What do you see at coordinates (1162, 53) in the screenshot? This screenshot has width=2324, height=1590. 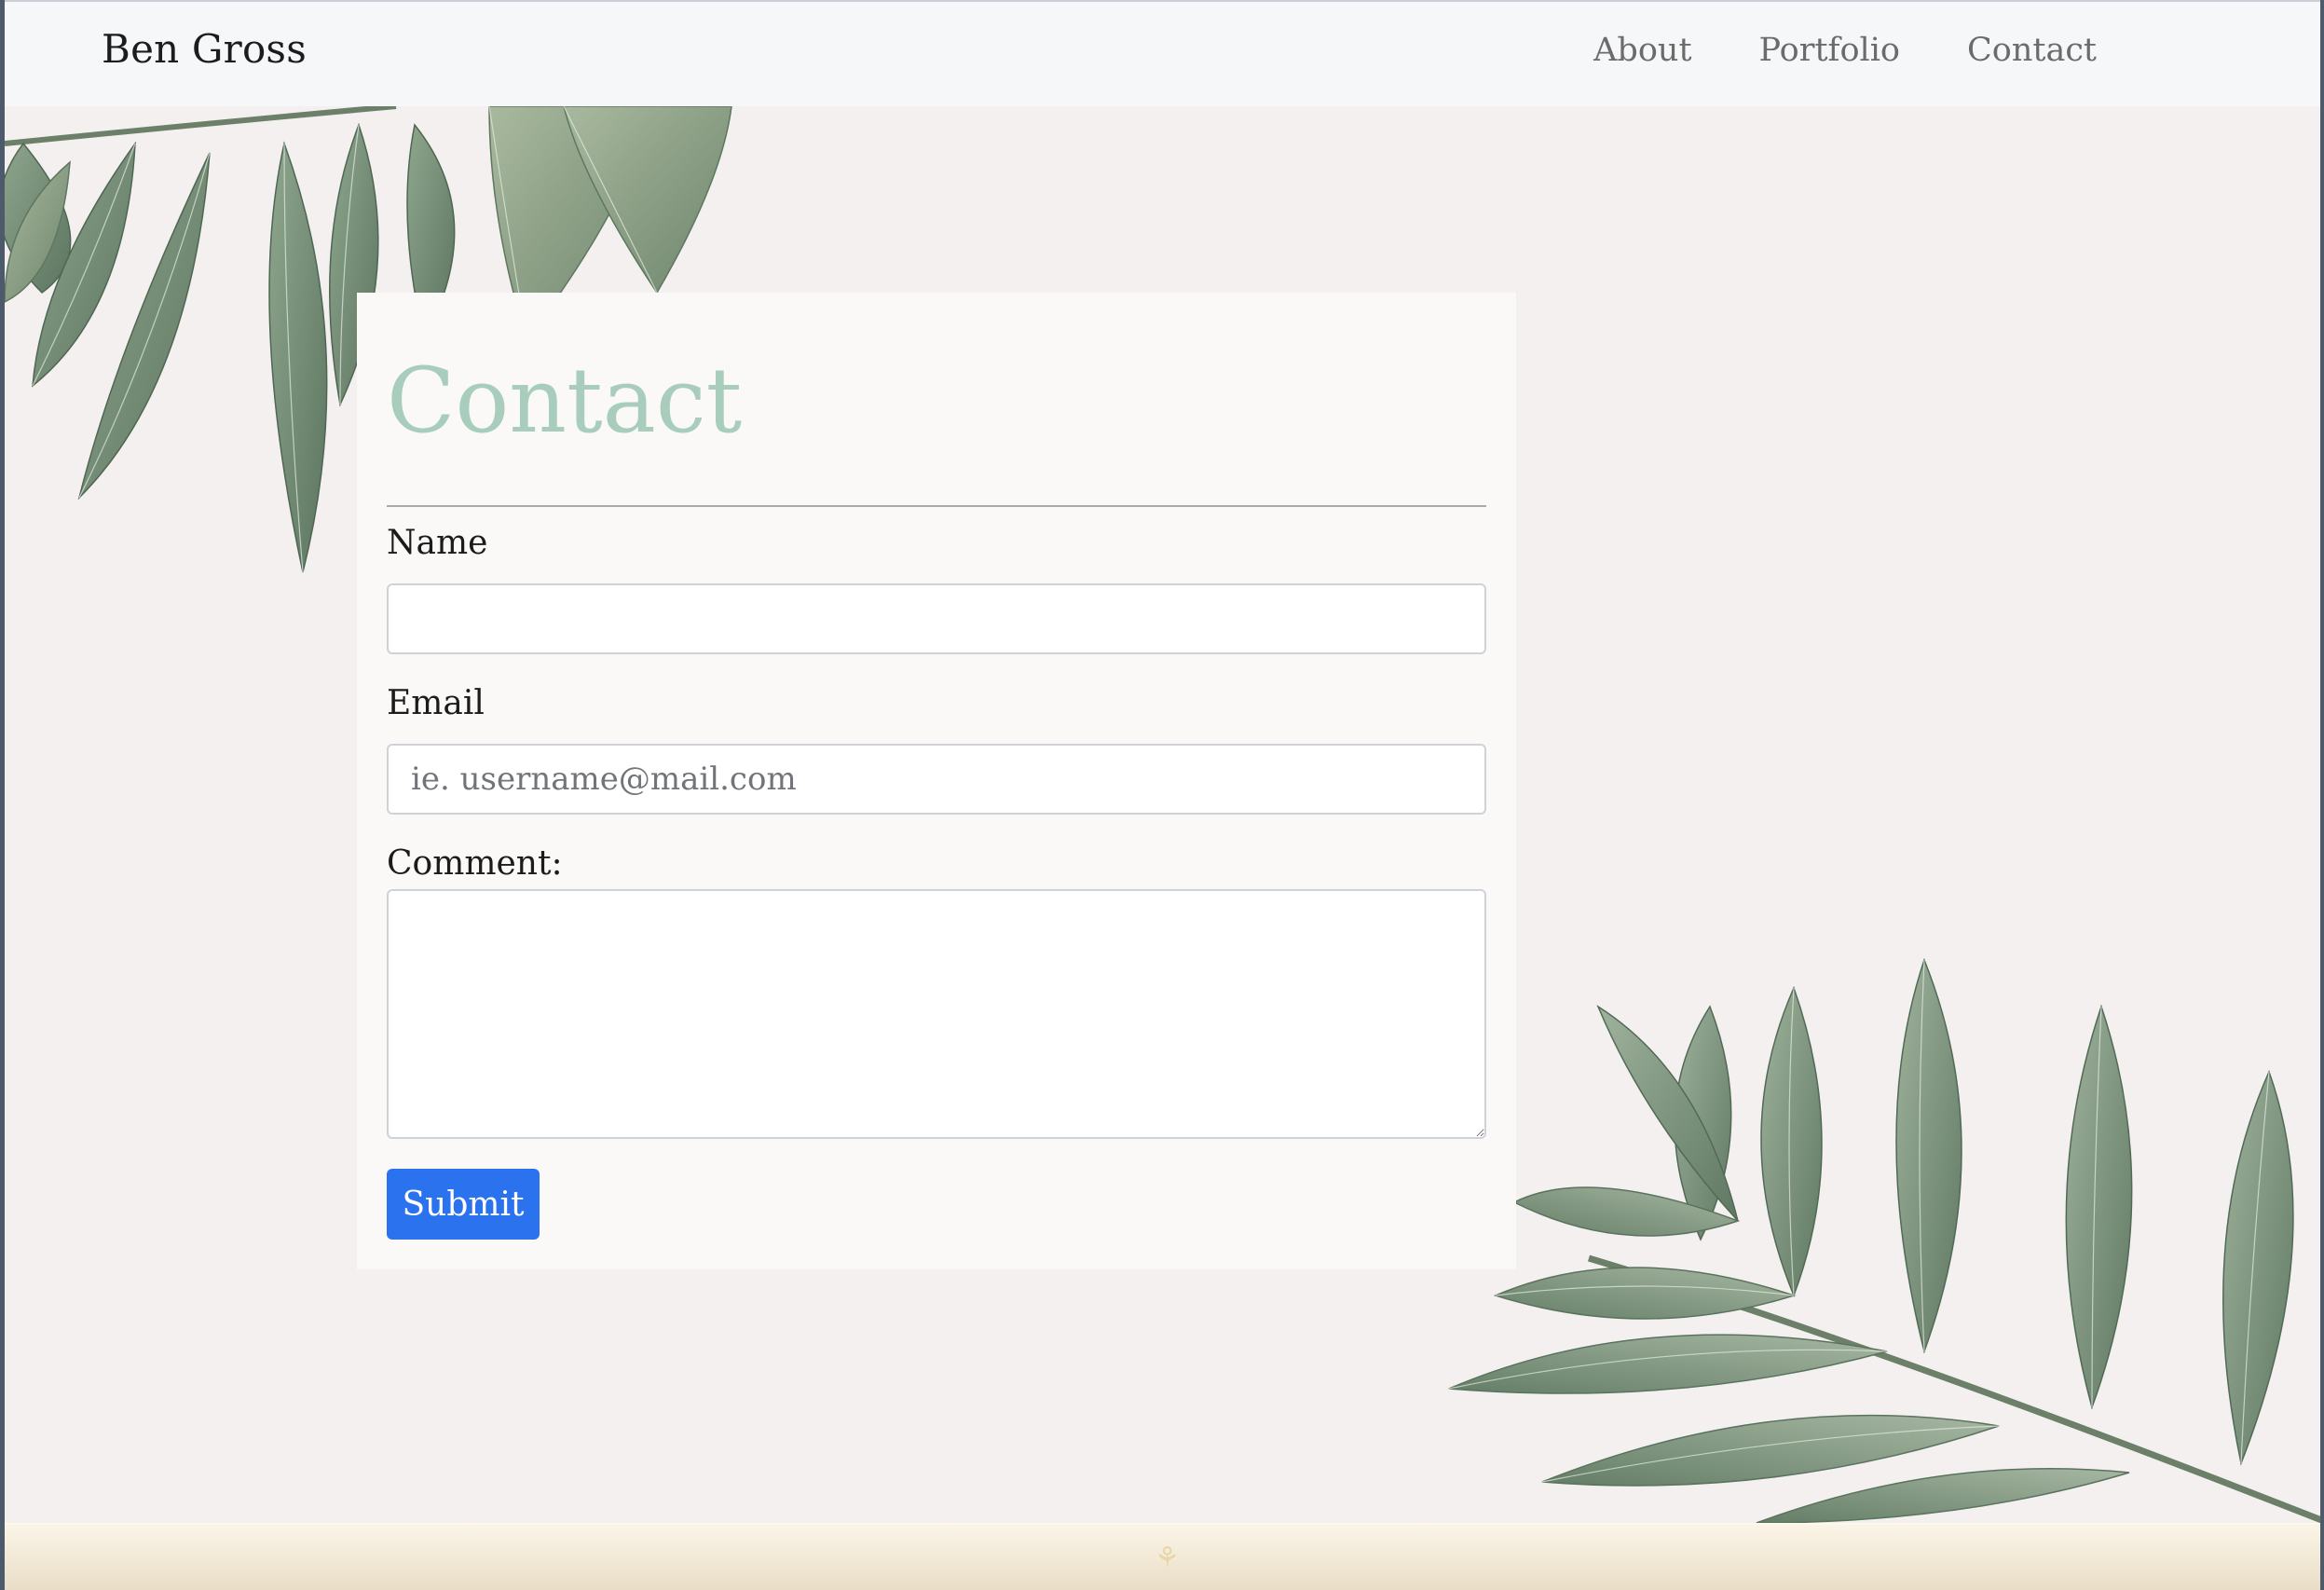 I see `navbar: Ben Gross About Portfolio Contact` at bounding box center [1162, 53].